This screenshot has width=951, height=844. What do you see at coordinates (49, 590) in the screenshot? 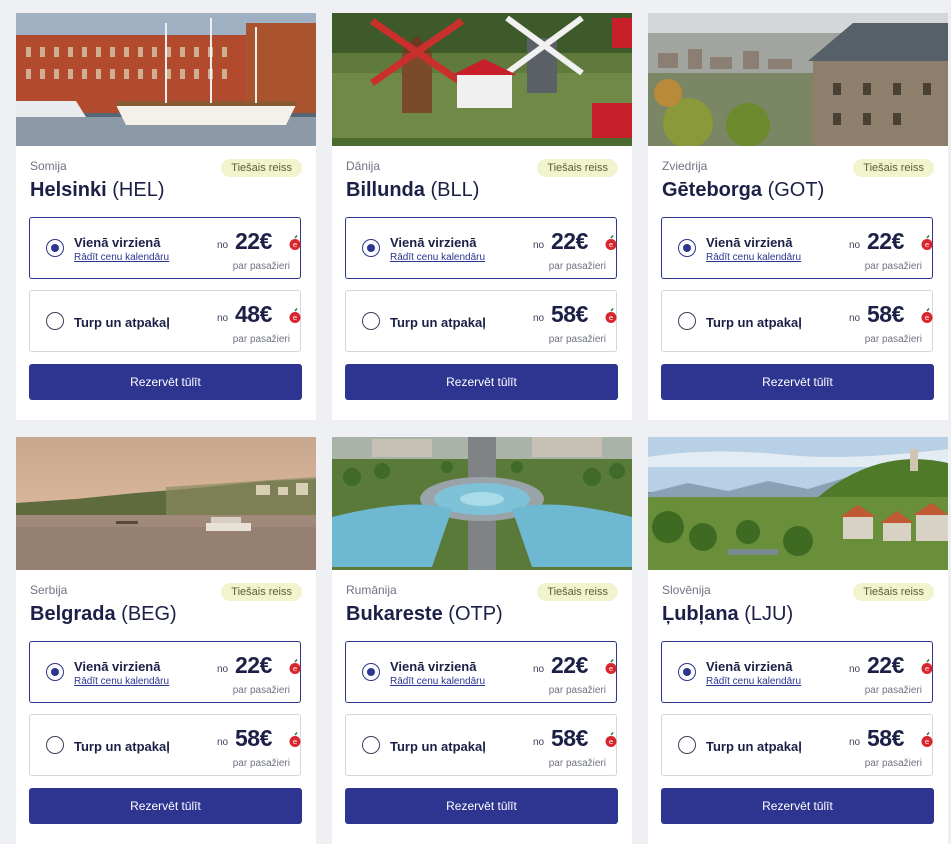
I see `country-label: Serbija` at bounding box center [49, 590].